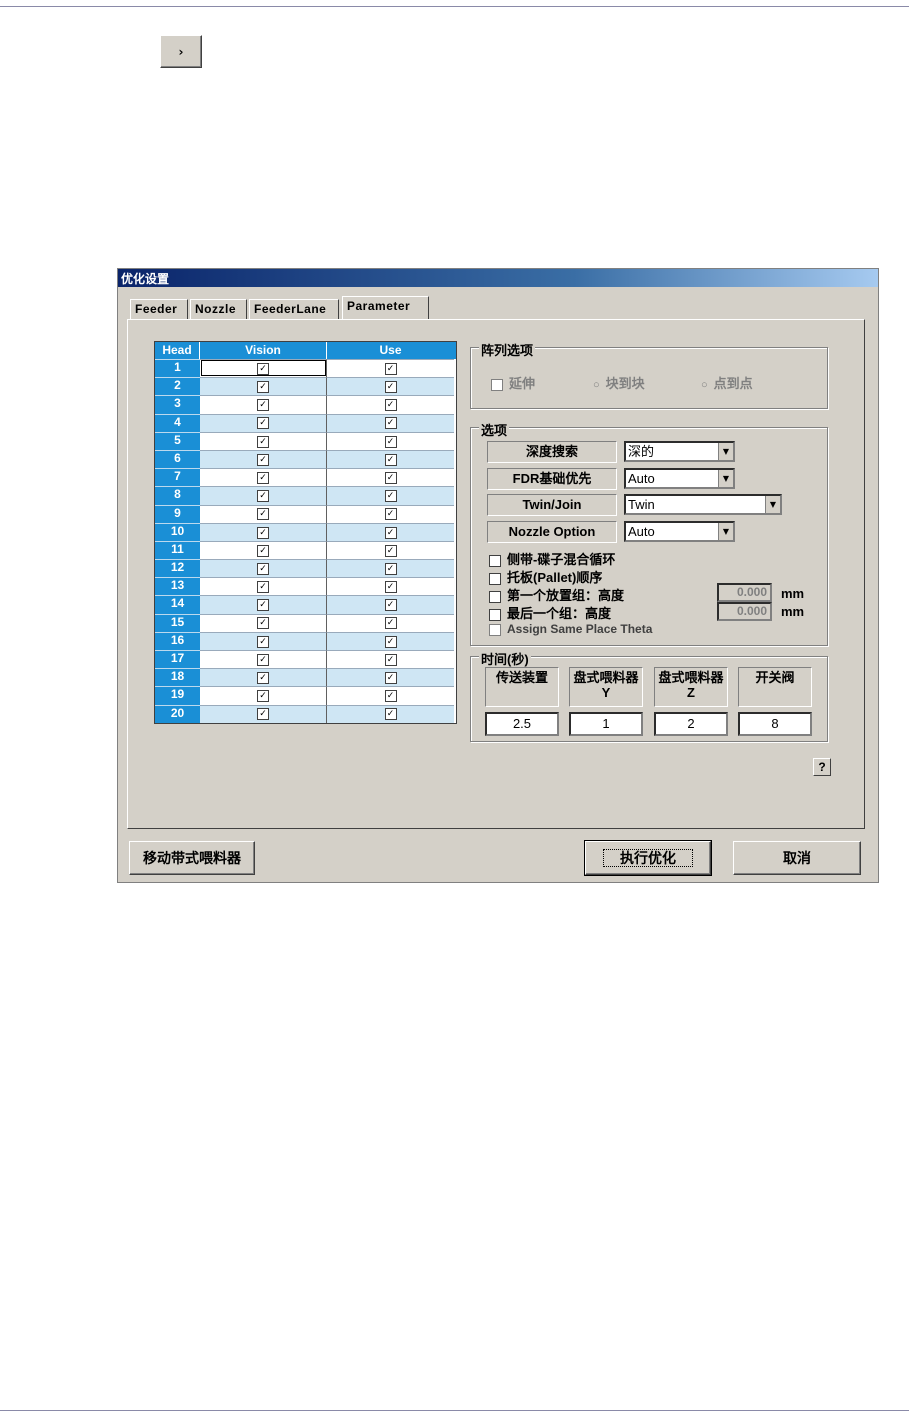 The height and width of the screenshot is (1421, 909). What do you see at coordinates (619, 382) in the screenshot?
I see `block-to-block-radio: ○ 块到块` at bounding box center [619, 382].